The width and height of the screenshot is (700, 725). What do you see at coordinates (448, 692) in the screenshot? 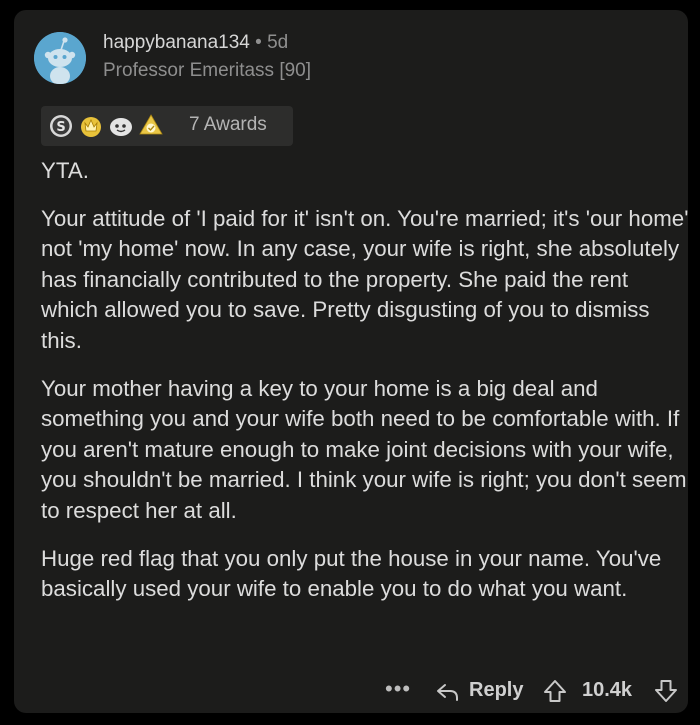
I see `reply-arrow-icon` at bounding box center [448, 692].